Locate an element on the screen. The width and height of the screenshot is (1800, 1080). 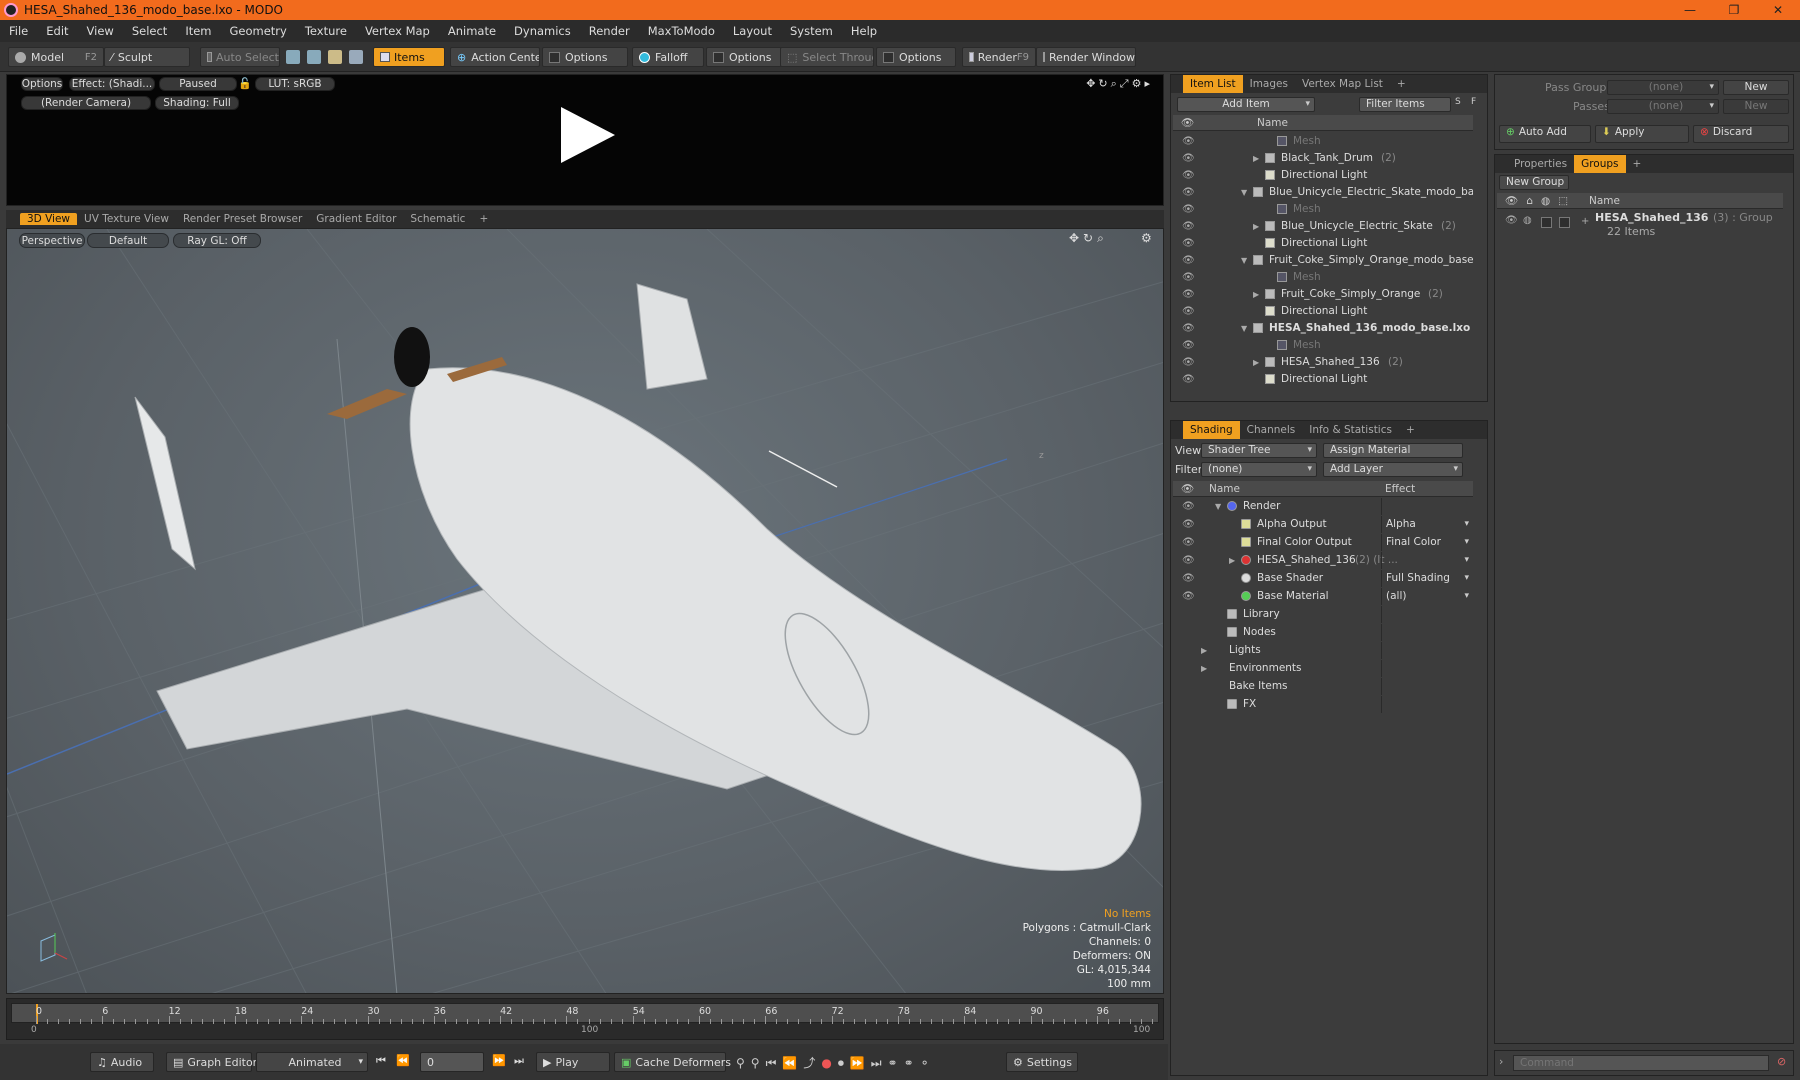
vertices-mode-icon is located at coordinates (293, 57).